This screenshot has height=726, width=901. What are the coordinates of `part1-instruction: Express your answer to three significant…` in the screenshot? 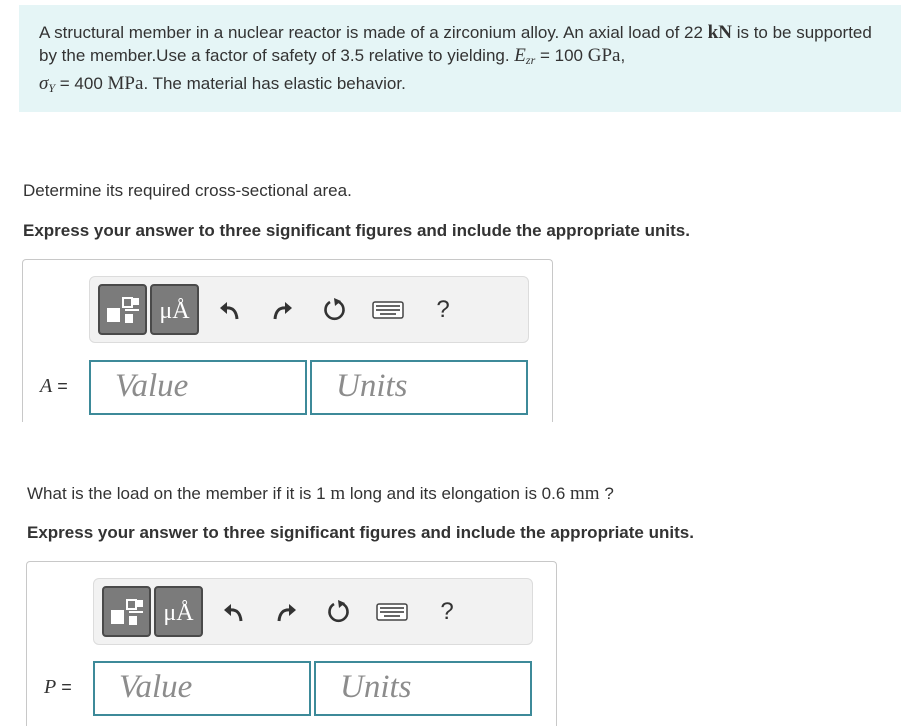 It's located at (356, 230).